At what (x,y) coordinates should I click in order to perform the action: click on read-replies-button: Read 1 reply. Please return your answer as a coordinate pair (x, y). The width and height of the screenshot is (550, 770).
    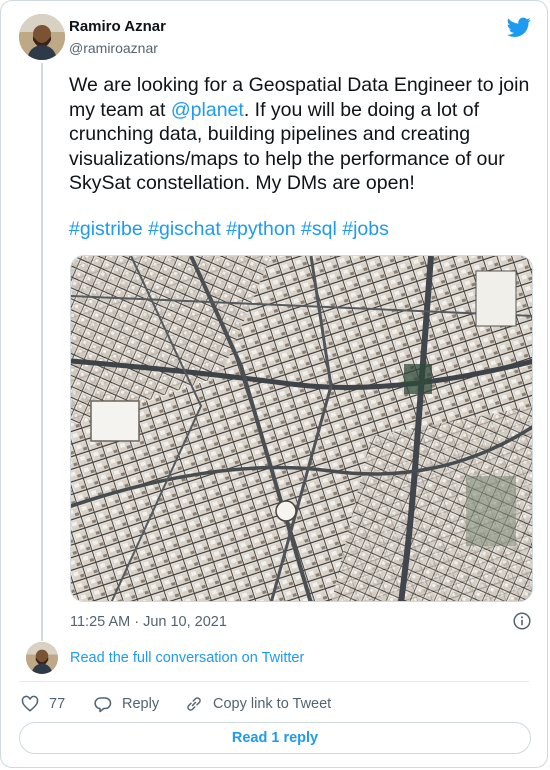
    Looking at the image, I should click on (275, 738).